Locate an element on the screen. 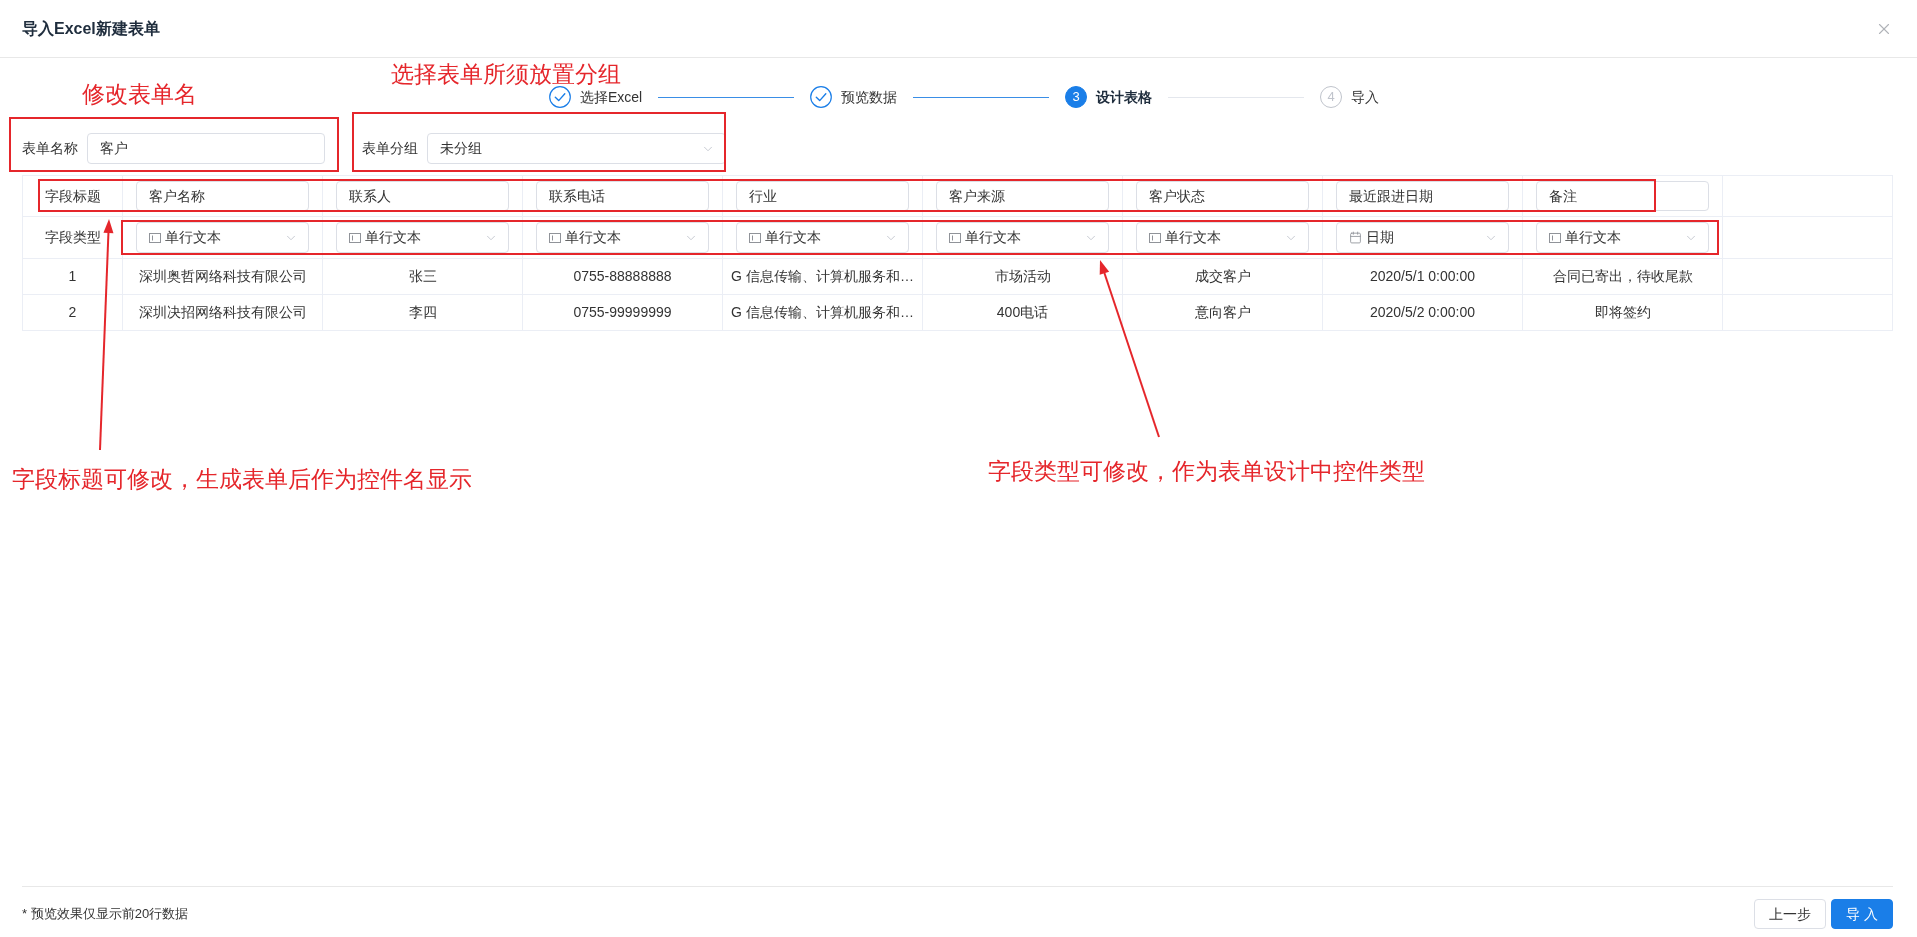 This screenshot has width=1917, height=937. table-cell: 深圳奥哲网络科技有限公司 is located at coordinates (223, 277).